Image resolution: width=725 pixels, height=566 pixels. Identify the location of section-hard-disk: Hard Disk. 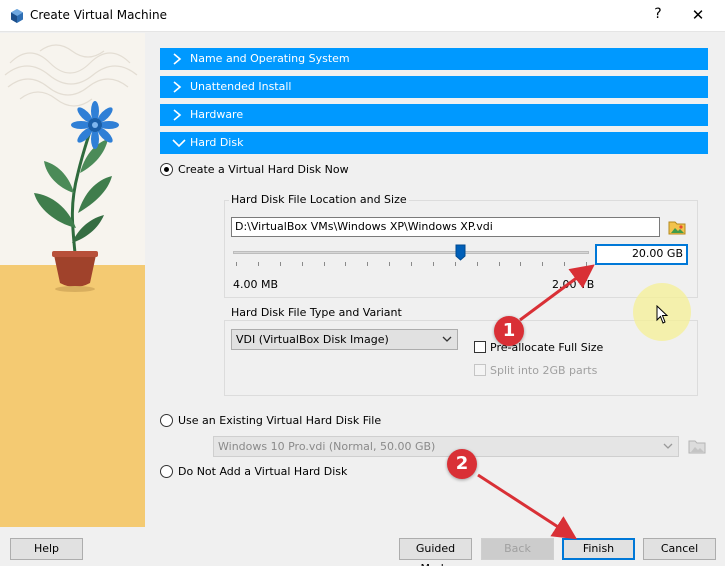
(434, 143).